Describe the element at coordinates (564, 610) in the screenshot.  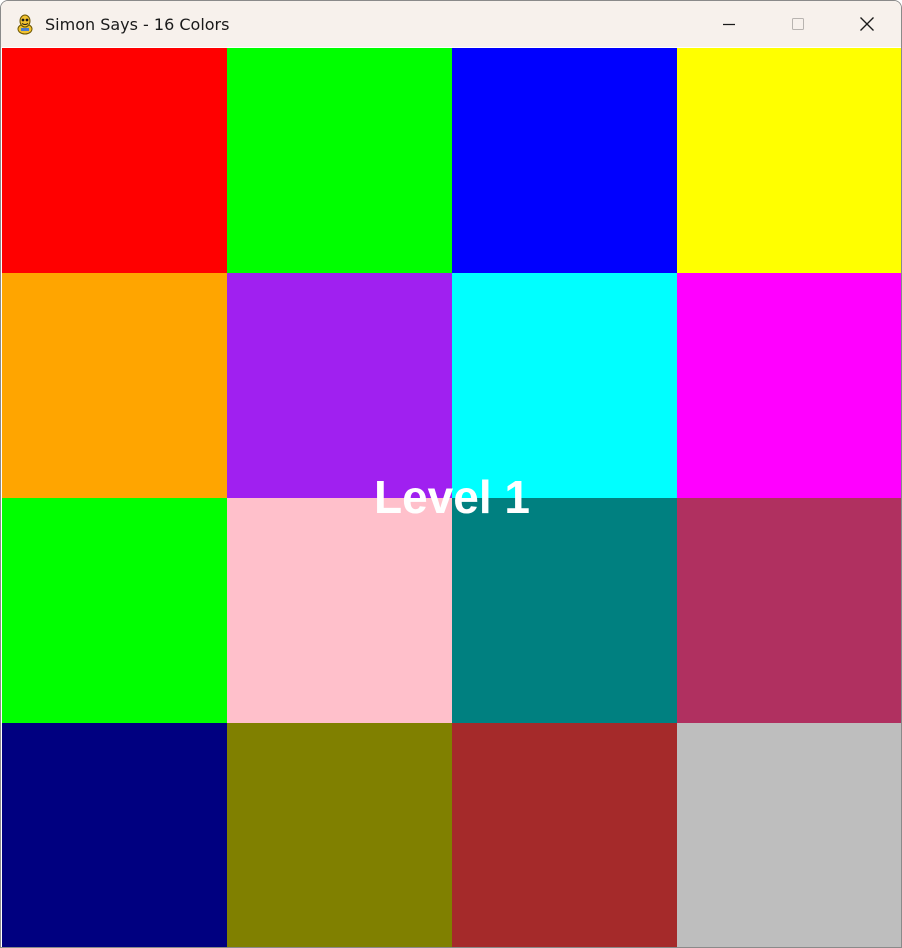
I see `color-tile-teal` at that location.